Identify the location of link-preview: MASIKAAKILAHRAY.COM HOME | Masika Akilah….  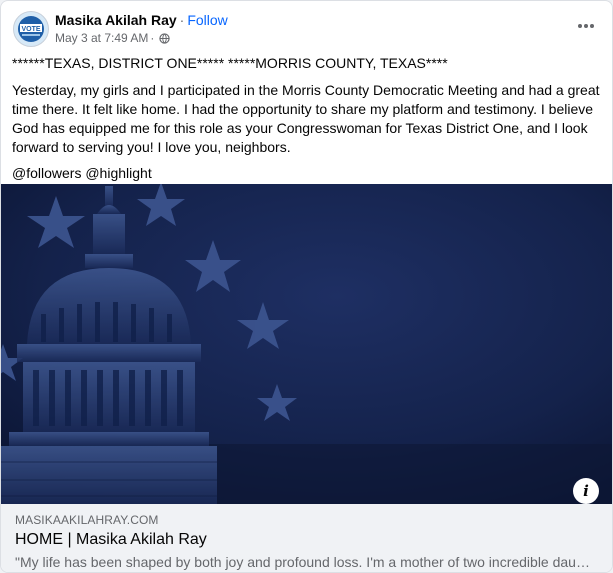
(306, 538).